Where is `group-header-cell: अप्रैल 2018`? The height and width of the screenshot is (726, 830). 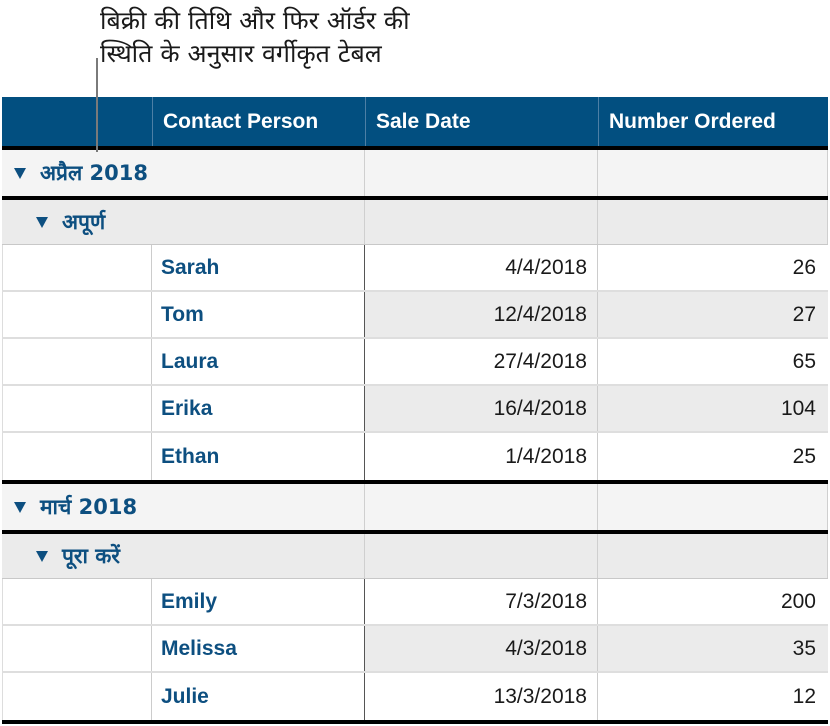
group-header-cell: अप्रैल 2018 is located at coordinates (183, 173).